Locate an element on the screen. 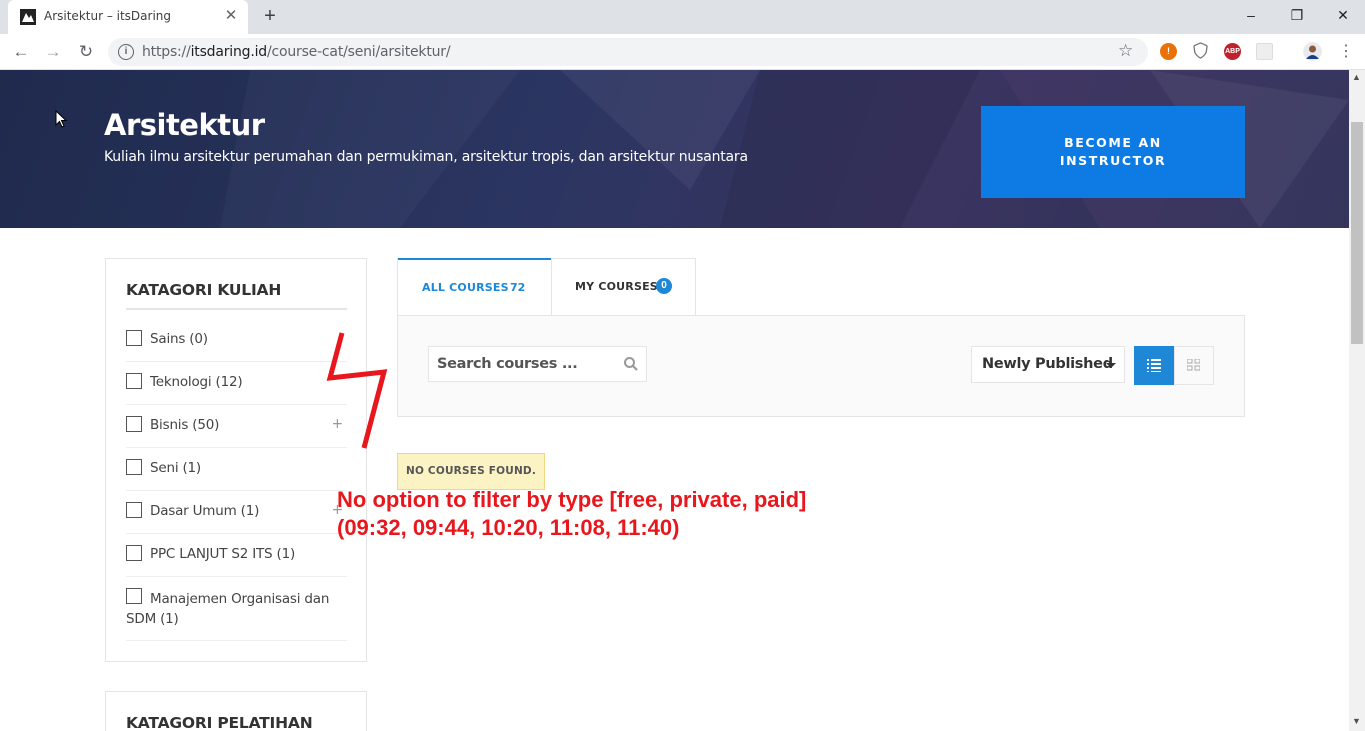 This screenshot has height=731, width=1365. category-item-bisnis: Bisnis (50) + is located at coordinates (236, 432).